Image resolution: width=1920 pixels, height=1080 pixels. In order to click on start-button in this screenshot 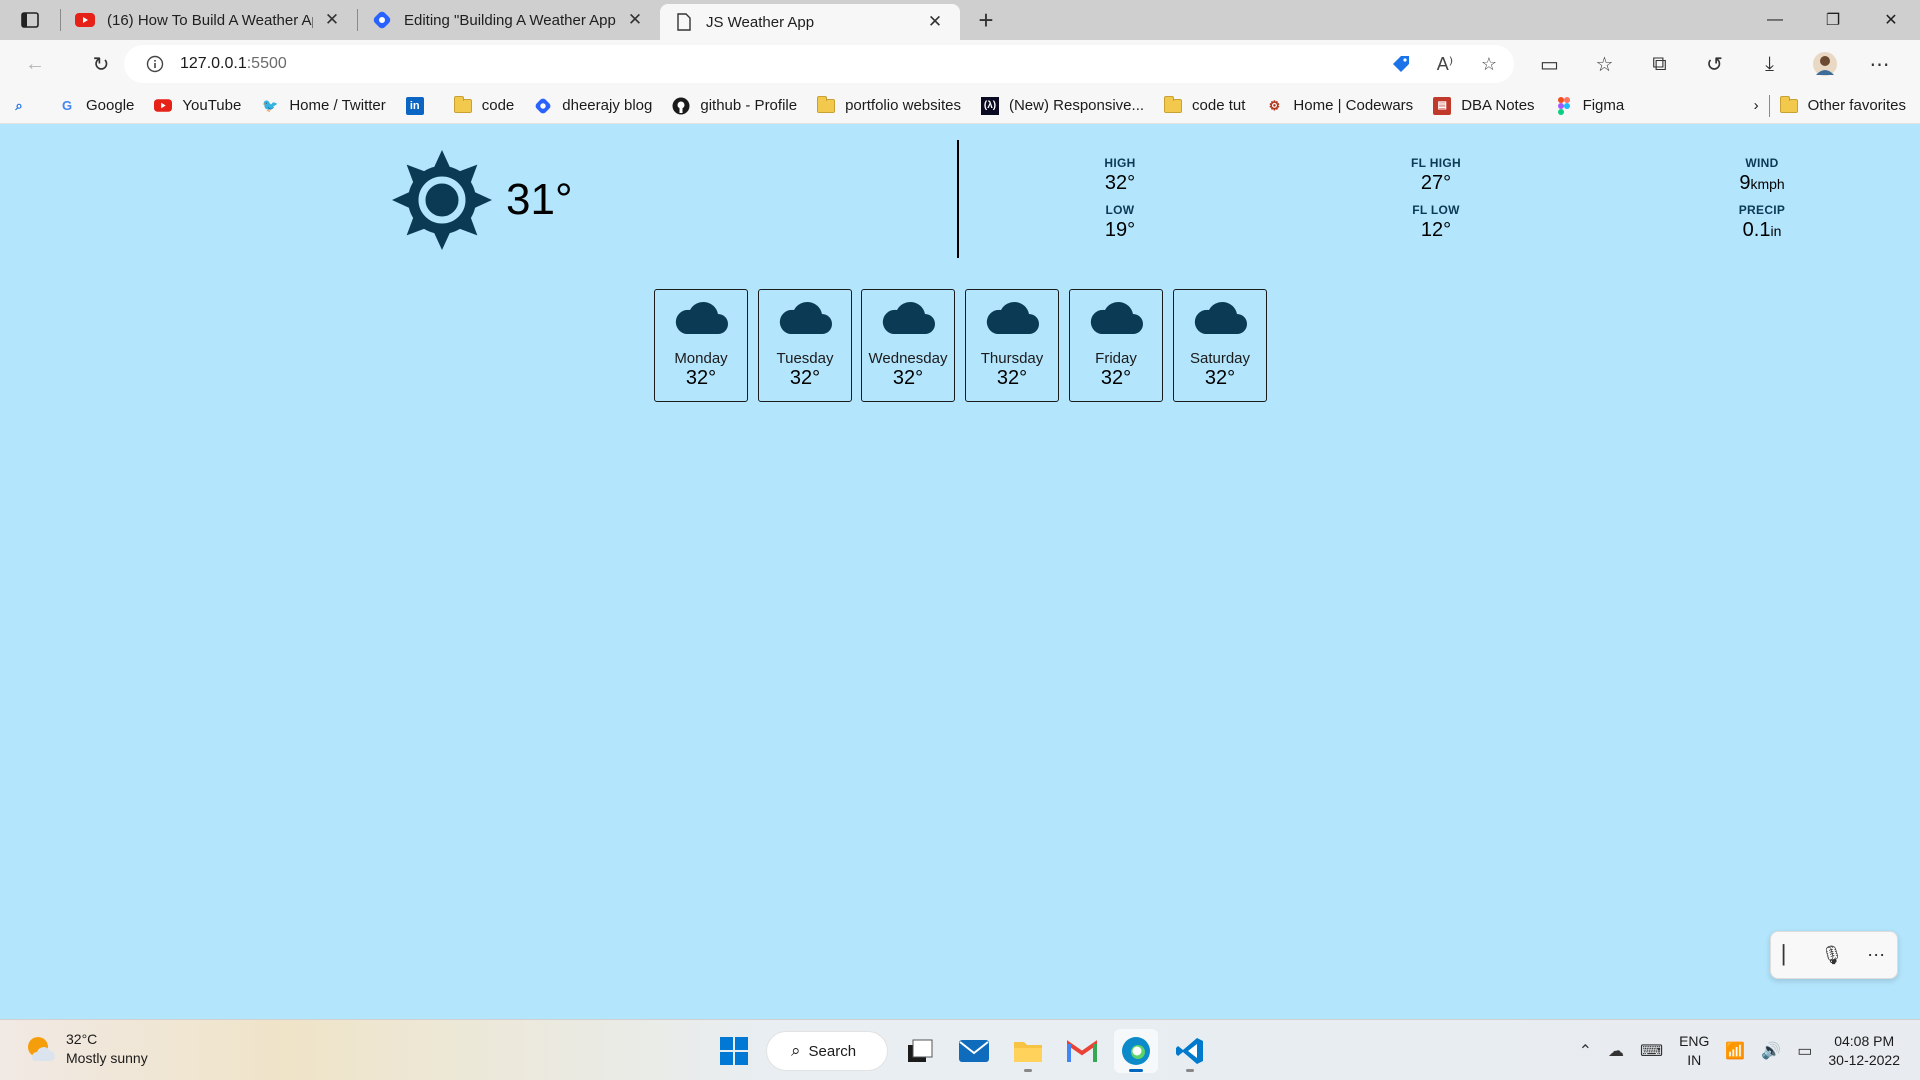, I will do `click(734, 1051)`.